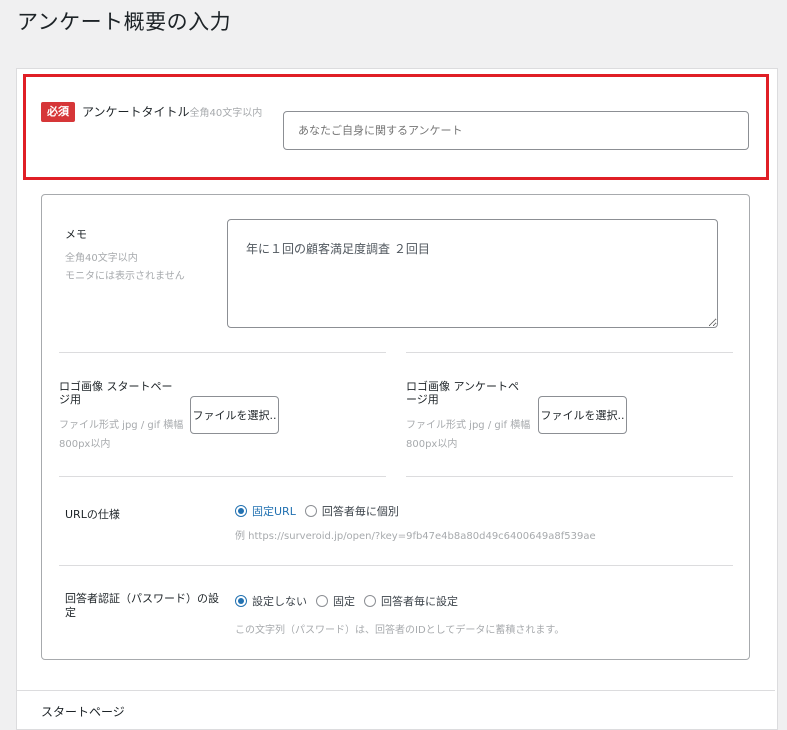  Describe the element at coordinates (83, 712) in the screenshot. I see `start-page-section-label: スタートページ` at that location.